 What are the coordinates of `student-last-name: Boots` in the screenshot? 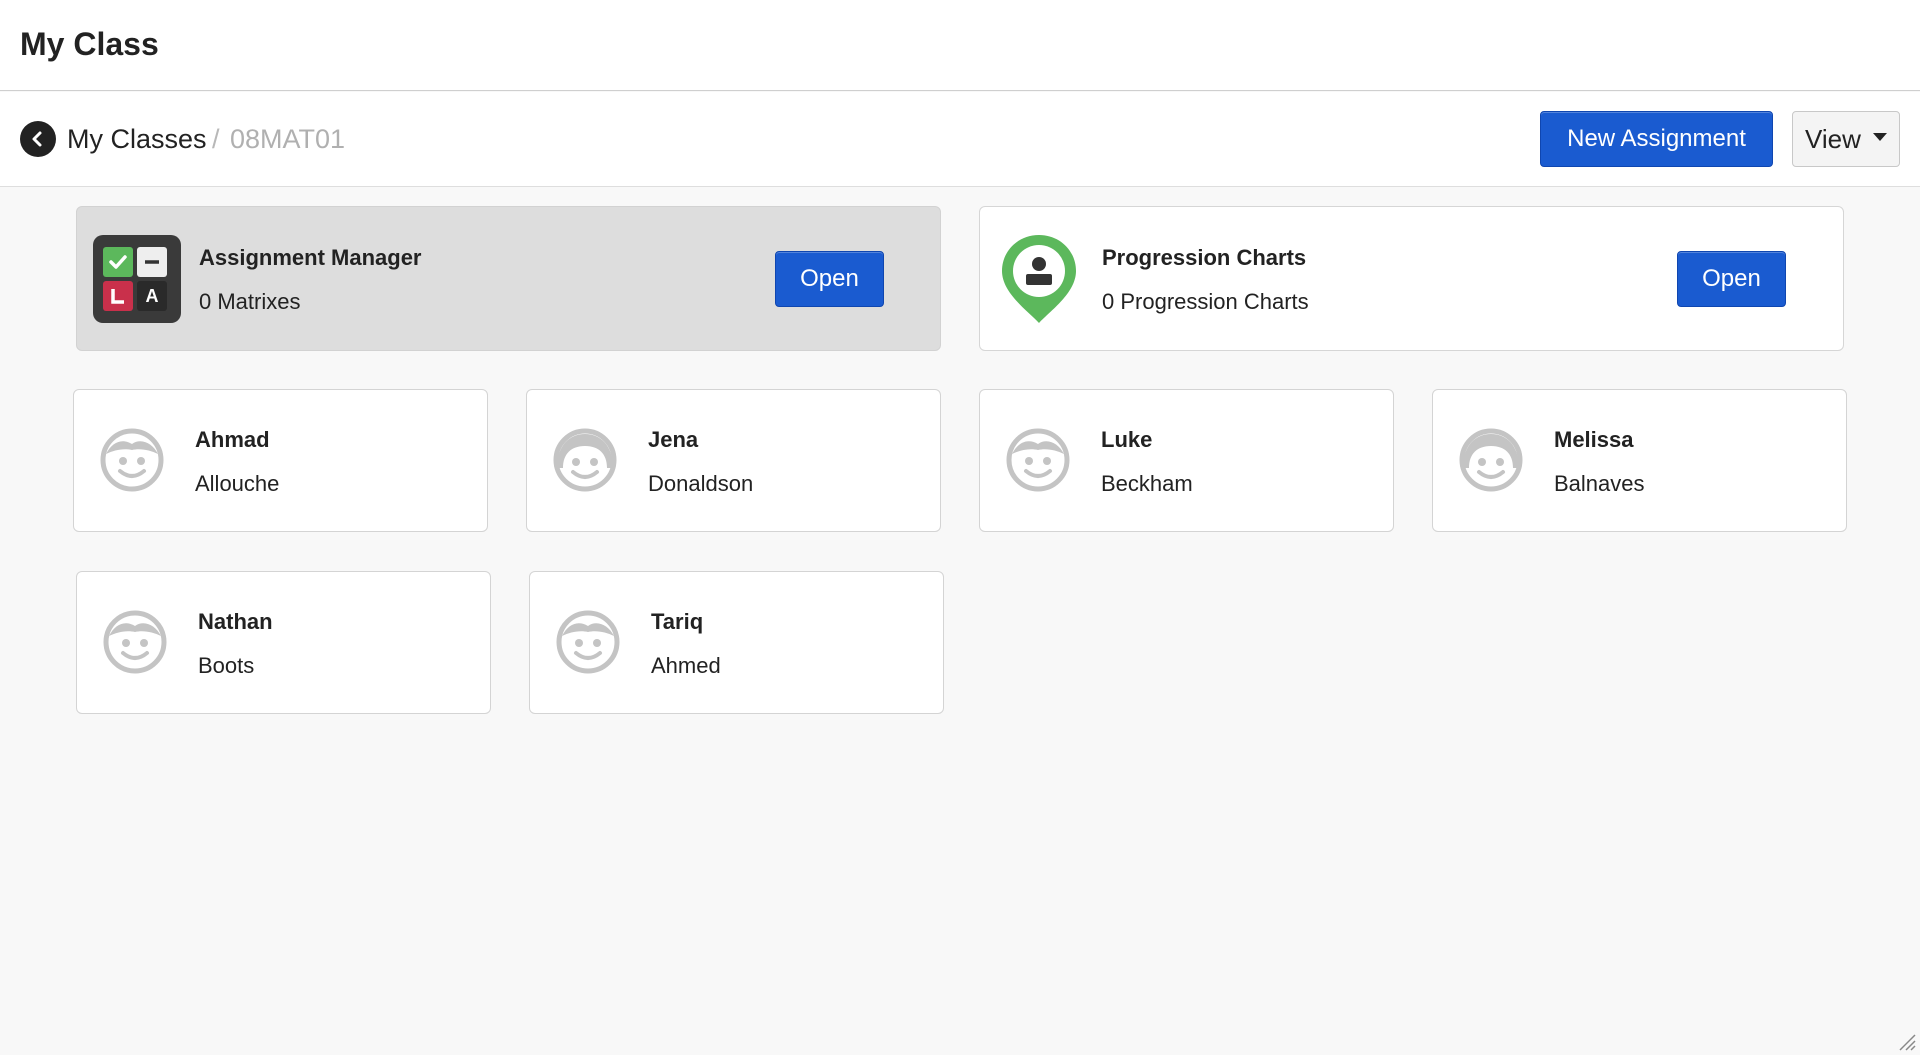 It's located at (226, 665).